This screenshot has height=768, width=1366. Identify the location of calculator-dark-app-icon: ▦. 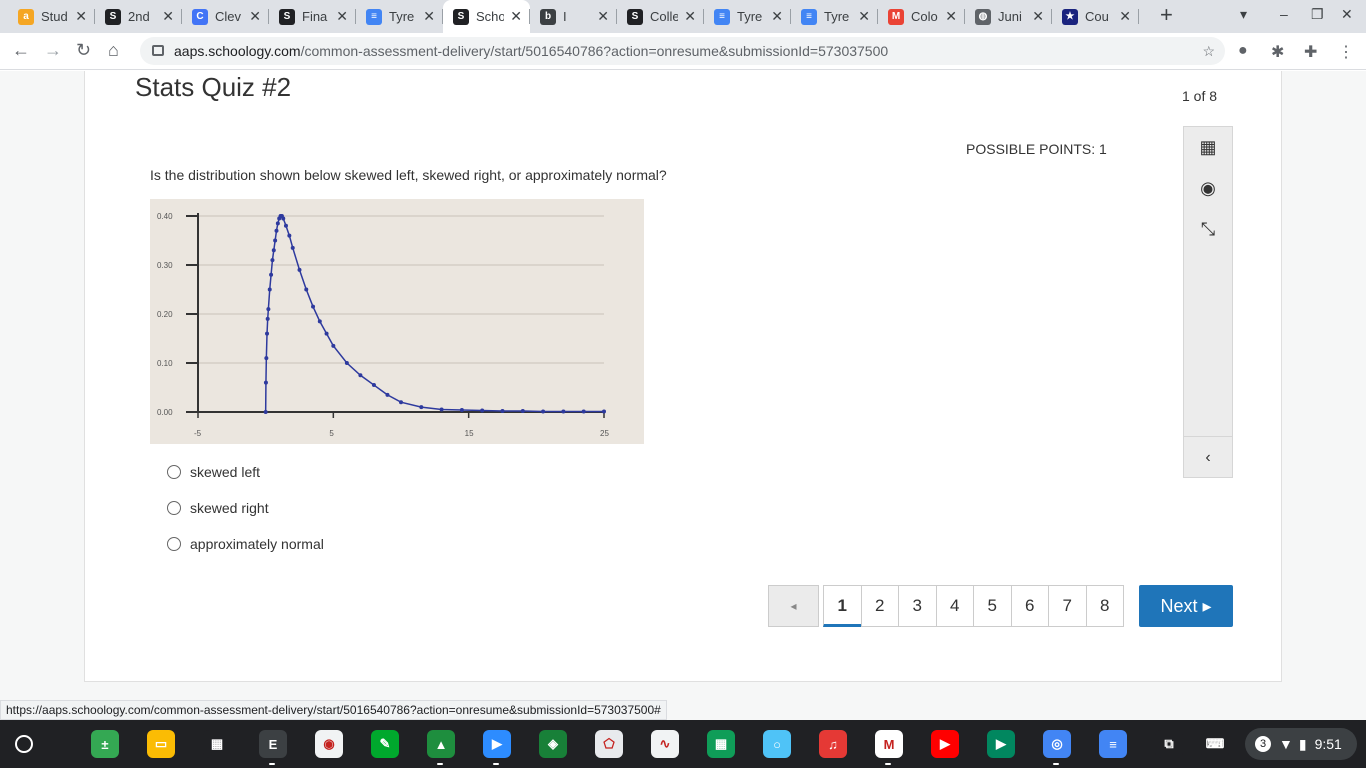
(217, 744).